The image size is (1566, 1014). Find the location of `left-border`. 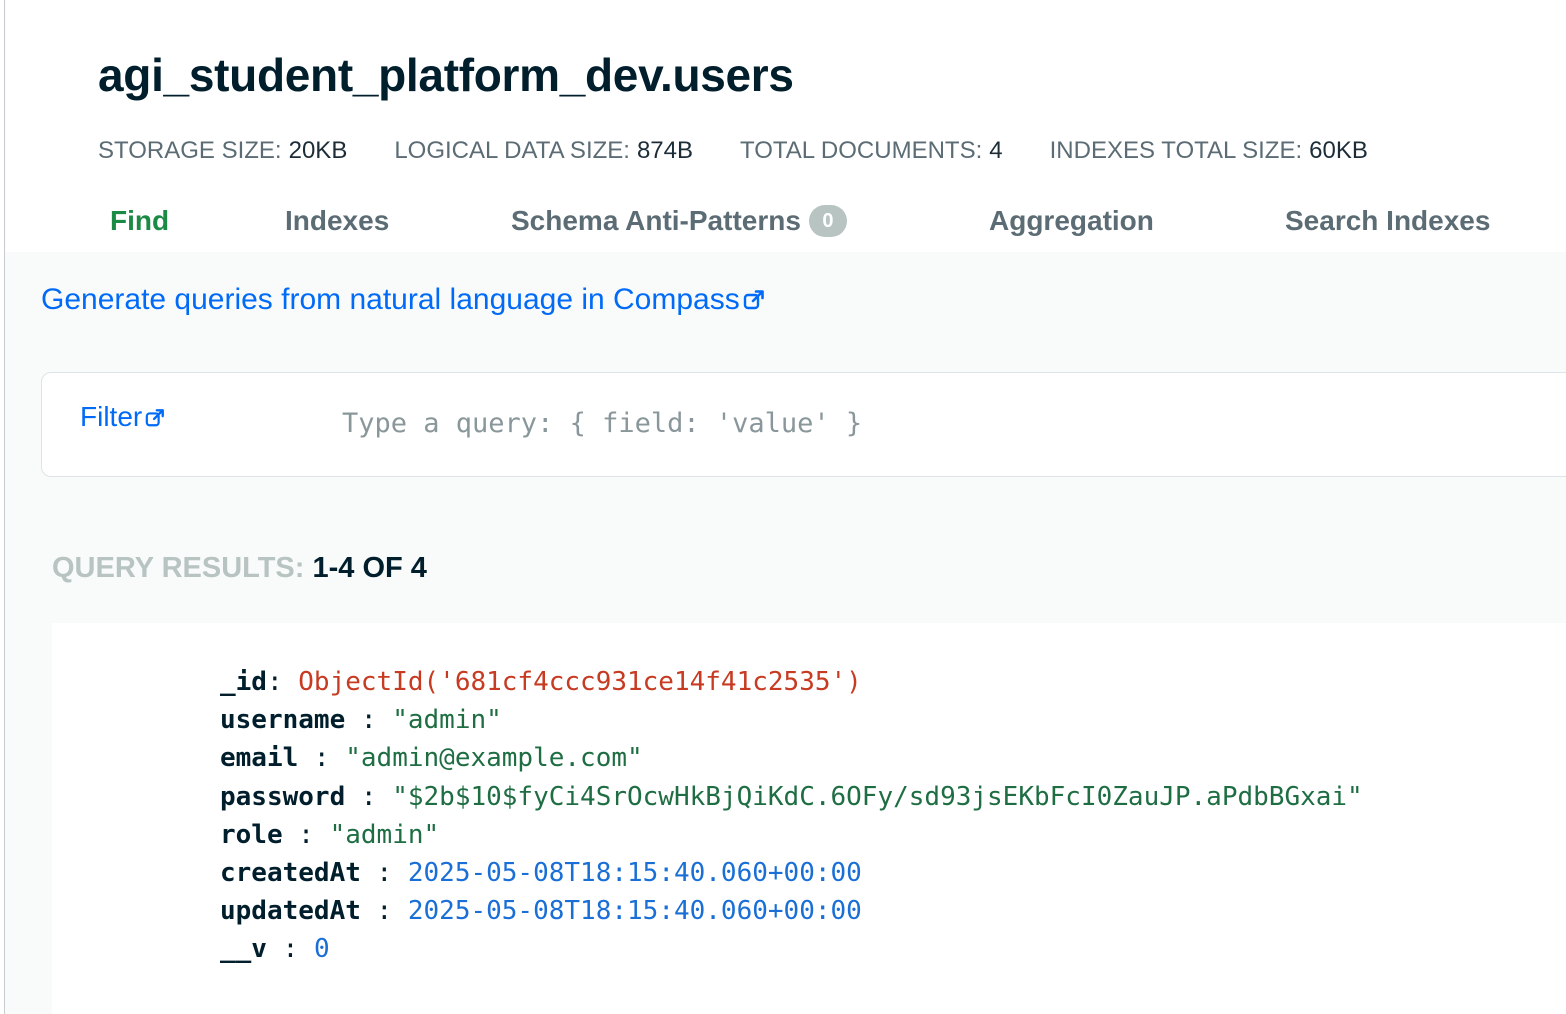

left-border is located at coordinates (2, 507).